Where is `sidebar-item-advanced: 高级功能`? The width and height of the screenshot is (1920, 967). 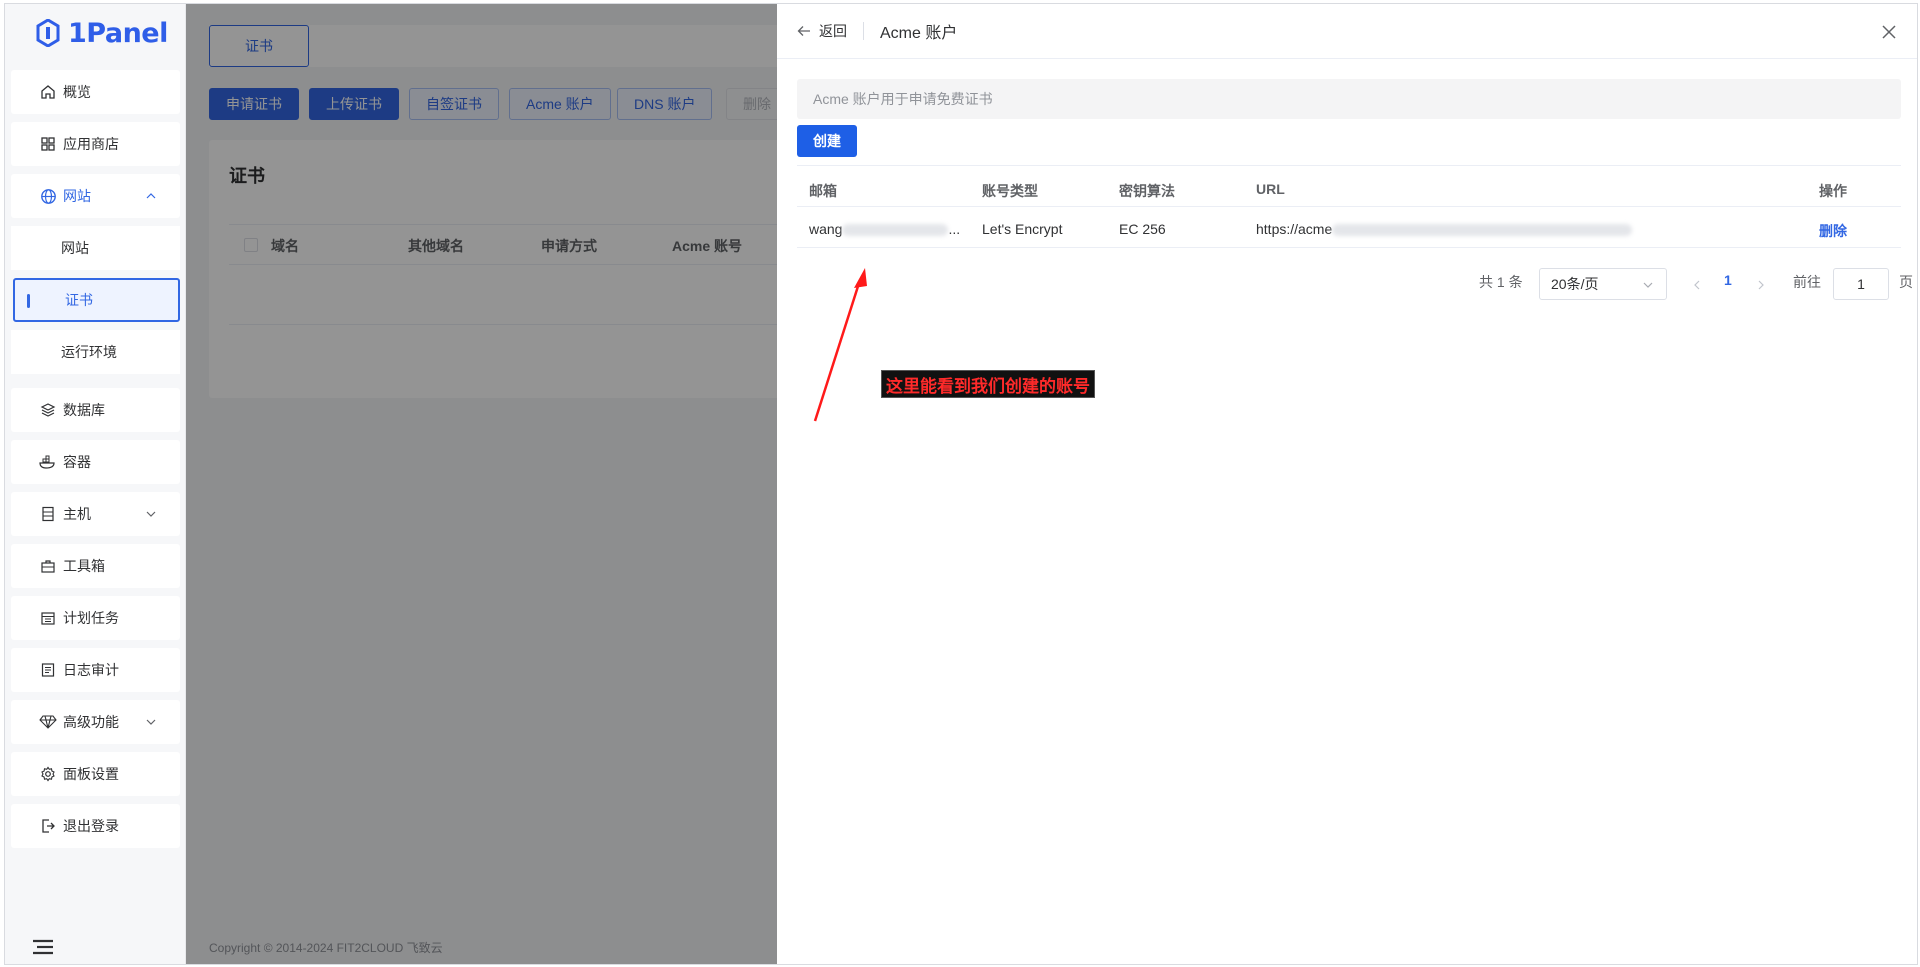 sidebar-item-advanced: 高级功能 is located at coordinates (95, 722).